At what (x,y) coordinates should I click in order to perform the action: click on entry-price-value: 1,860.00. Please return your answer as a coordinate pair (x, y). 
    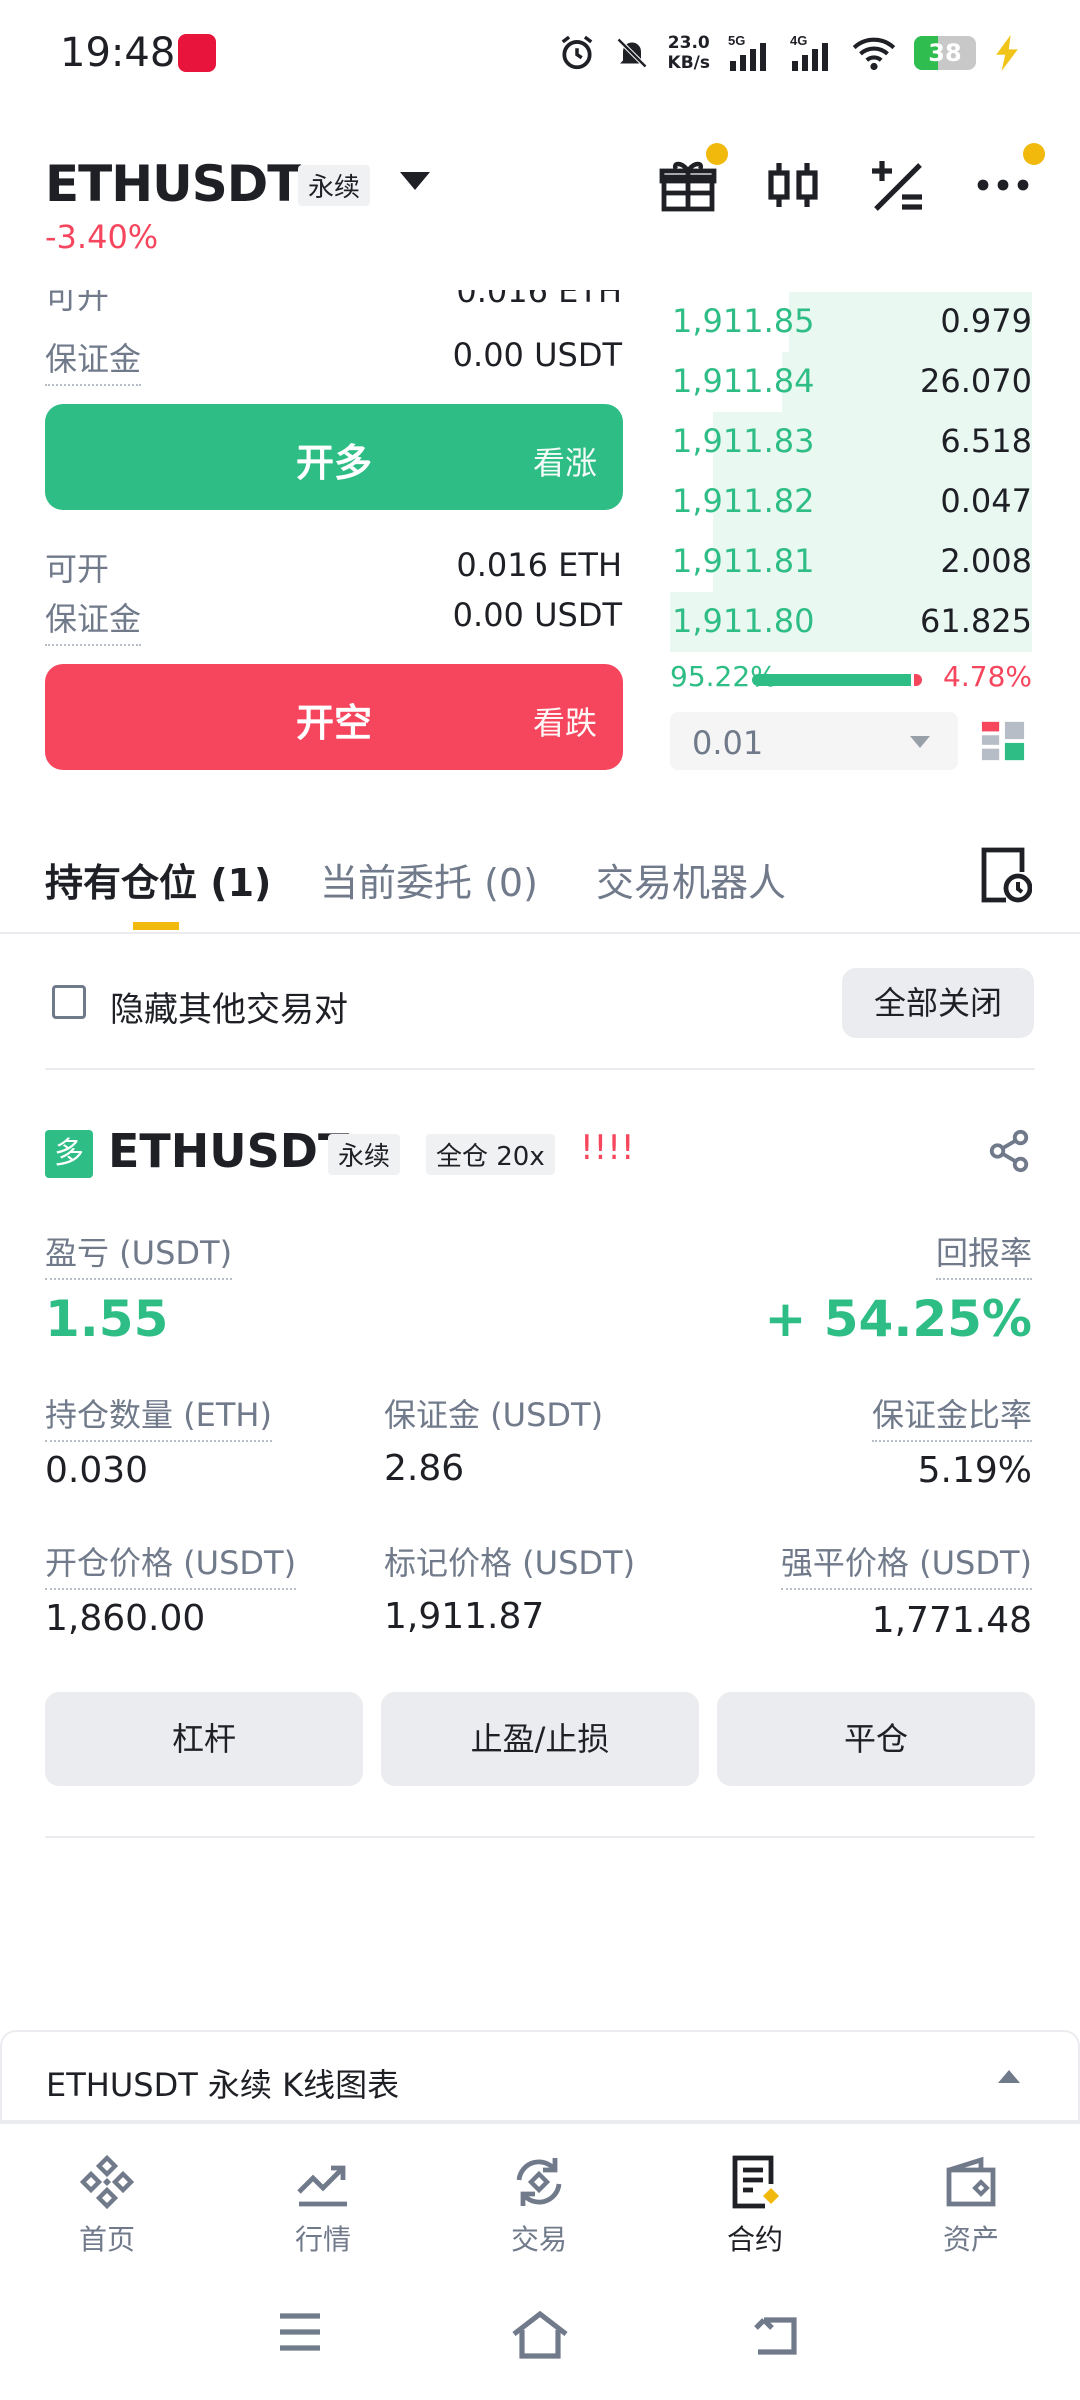
    Looking at the image, I should click on (125, 1618).